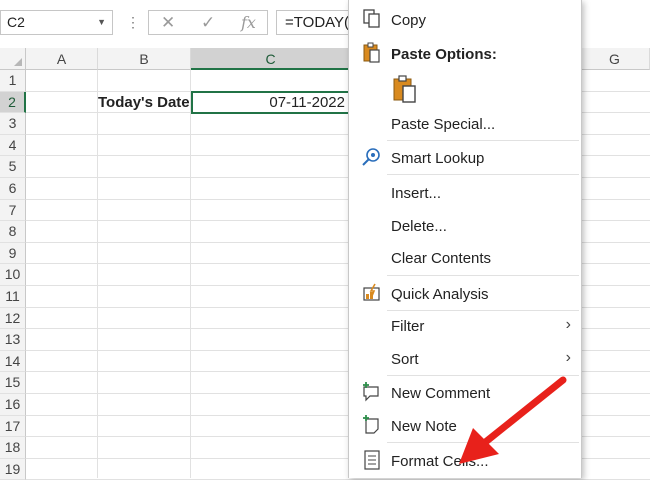  Describe the element at coordinates (13, 81) in the screenshot. I see `row-header: 1` at that location.